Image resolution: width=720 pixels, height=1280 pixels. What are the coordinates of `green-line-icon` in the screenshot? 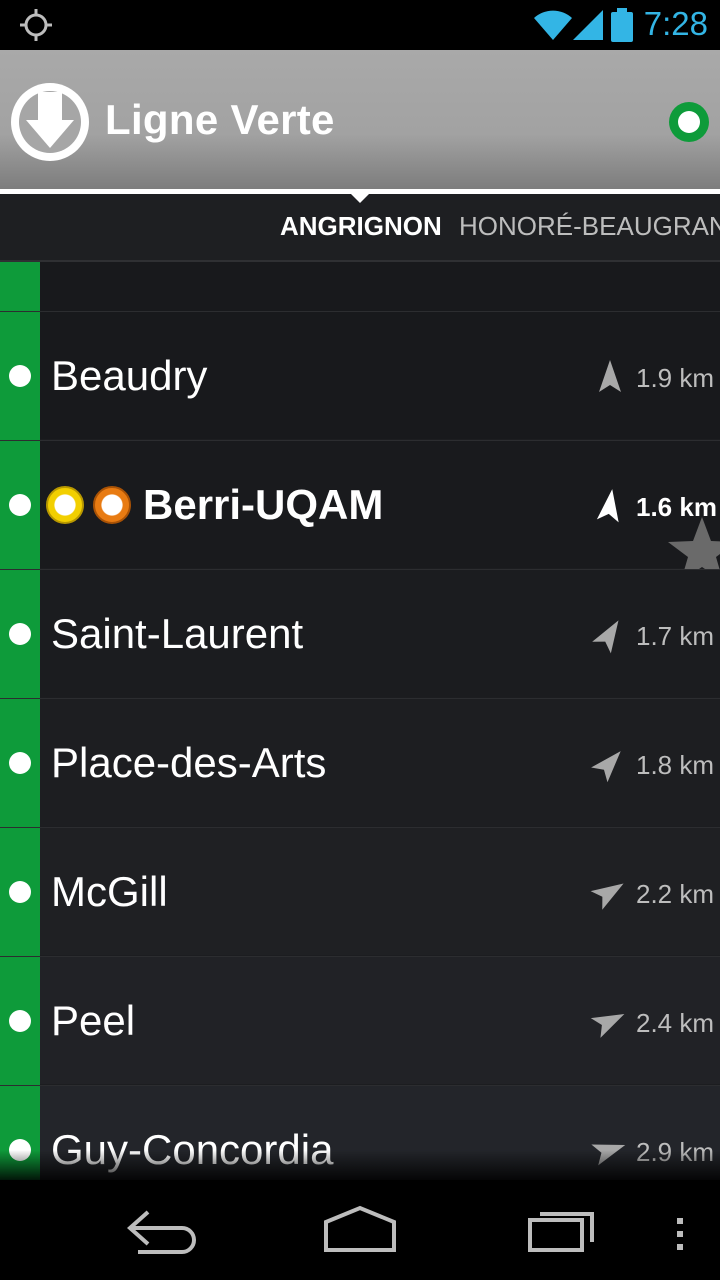 It's located at (689, 122).